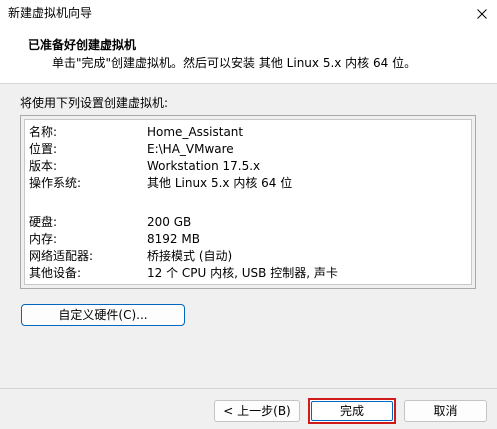  Describe the element at coordinates (220, 183) in the screenshot. I see `summary-value: 其他 Linux 5.x 内核 64 位` at that location.